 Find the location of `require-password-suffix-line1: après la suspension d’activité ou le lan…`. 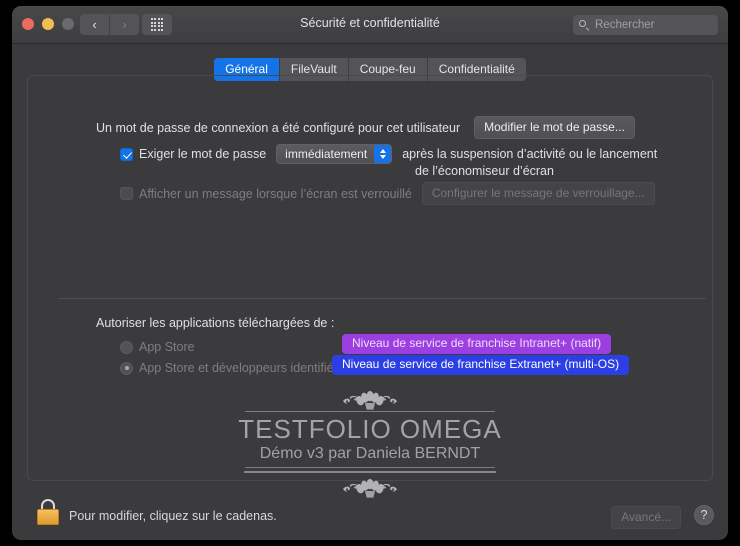

require-password-suffix-line1: après la suspension d’activité ou le lan… is located at coordinates (530, 154).